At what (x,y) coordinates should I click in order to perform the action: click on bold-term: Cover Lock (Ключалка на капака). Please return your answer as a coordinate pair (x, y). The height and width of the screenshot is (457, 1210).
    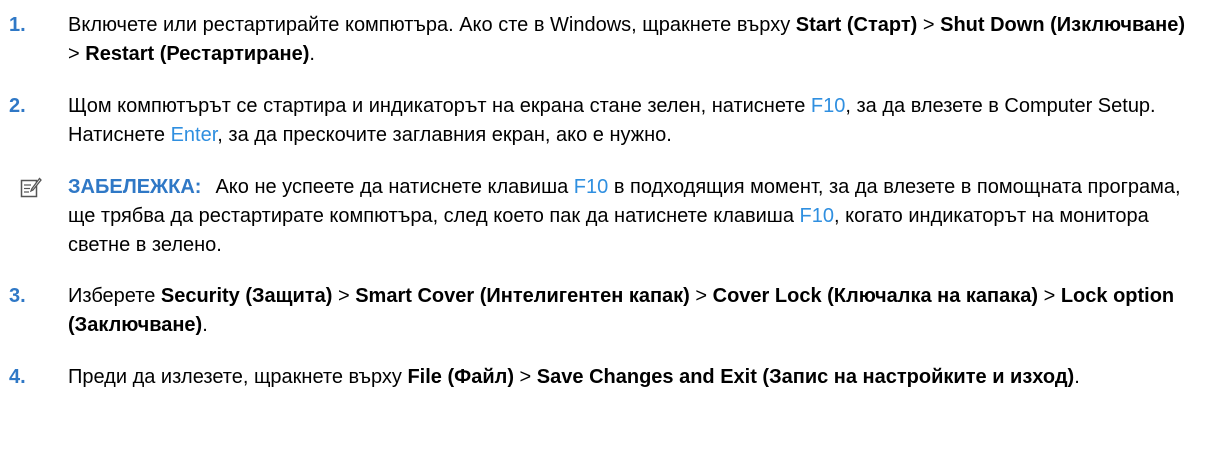
    Looking at the image, I should click on (875, 296).